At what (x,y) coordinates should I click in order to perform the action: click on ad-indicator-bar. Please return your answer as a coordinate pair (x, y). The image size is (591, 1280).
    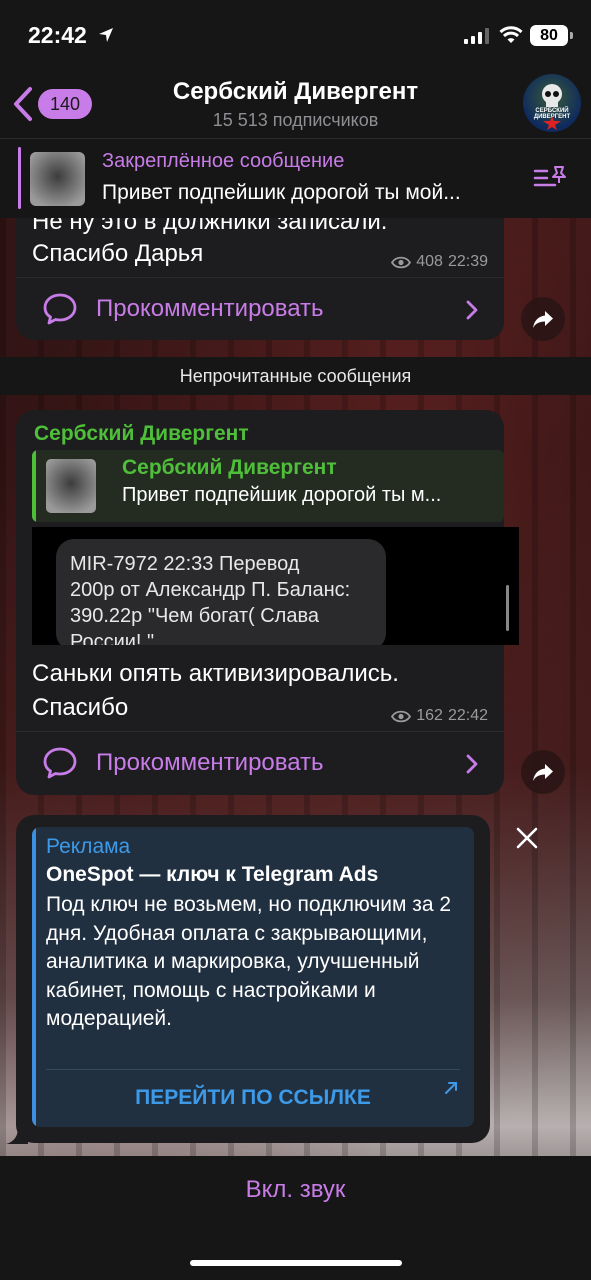
    Looking at the image, I should click on (34, 977).